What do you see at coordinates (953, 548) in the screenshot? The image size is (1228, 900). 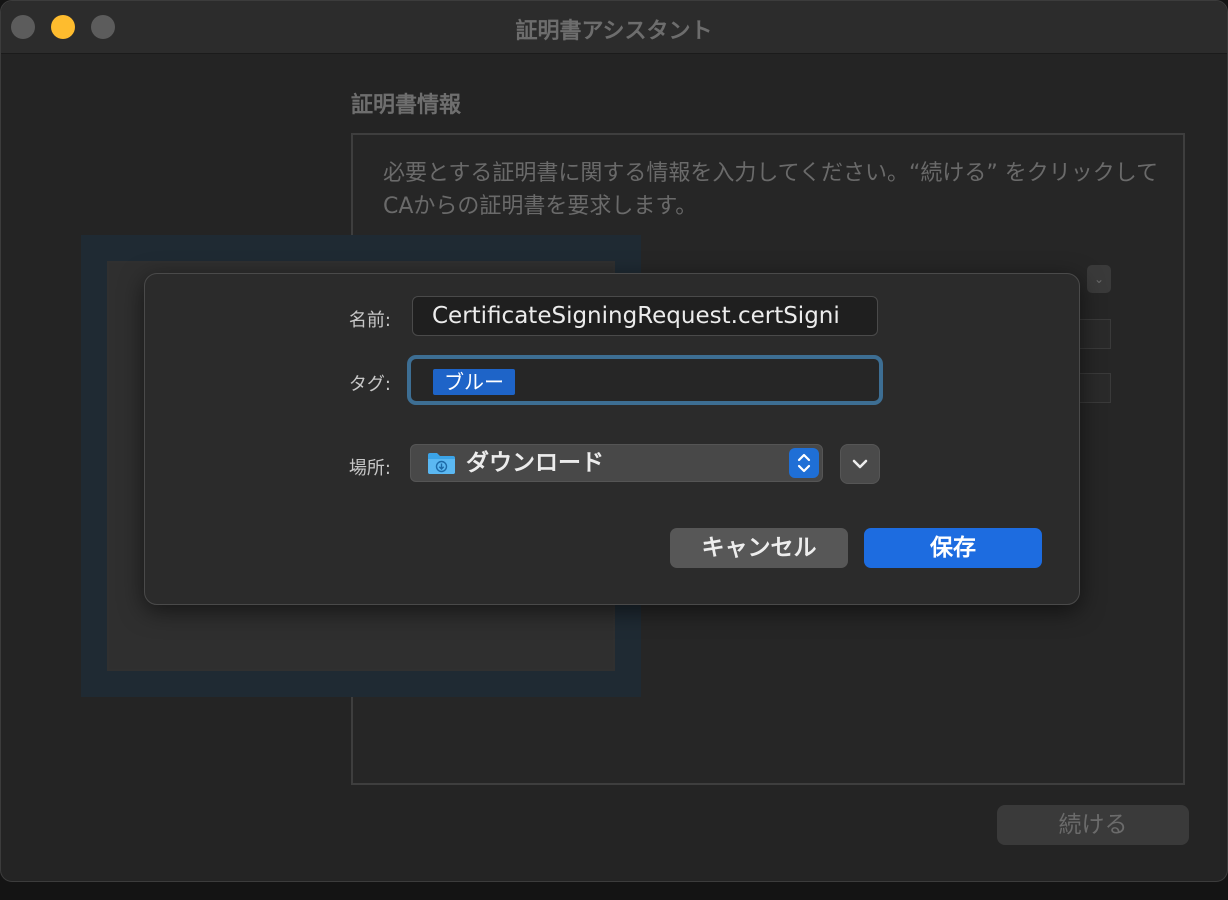 I see `save-button: 保存` at bounding box center [953, 548].